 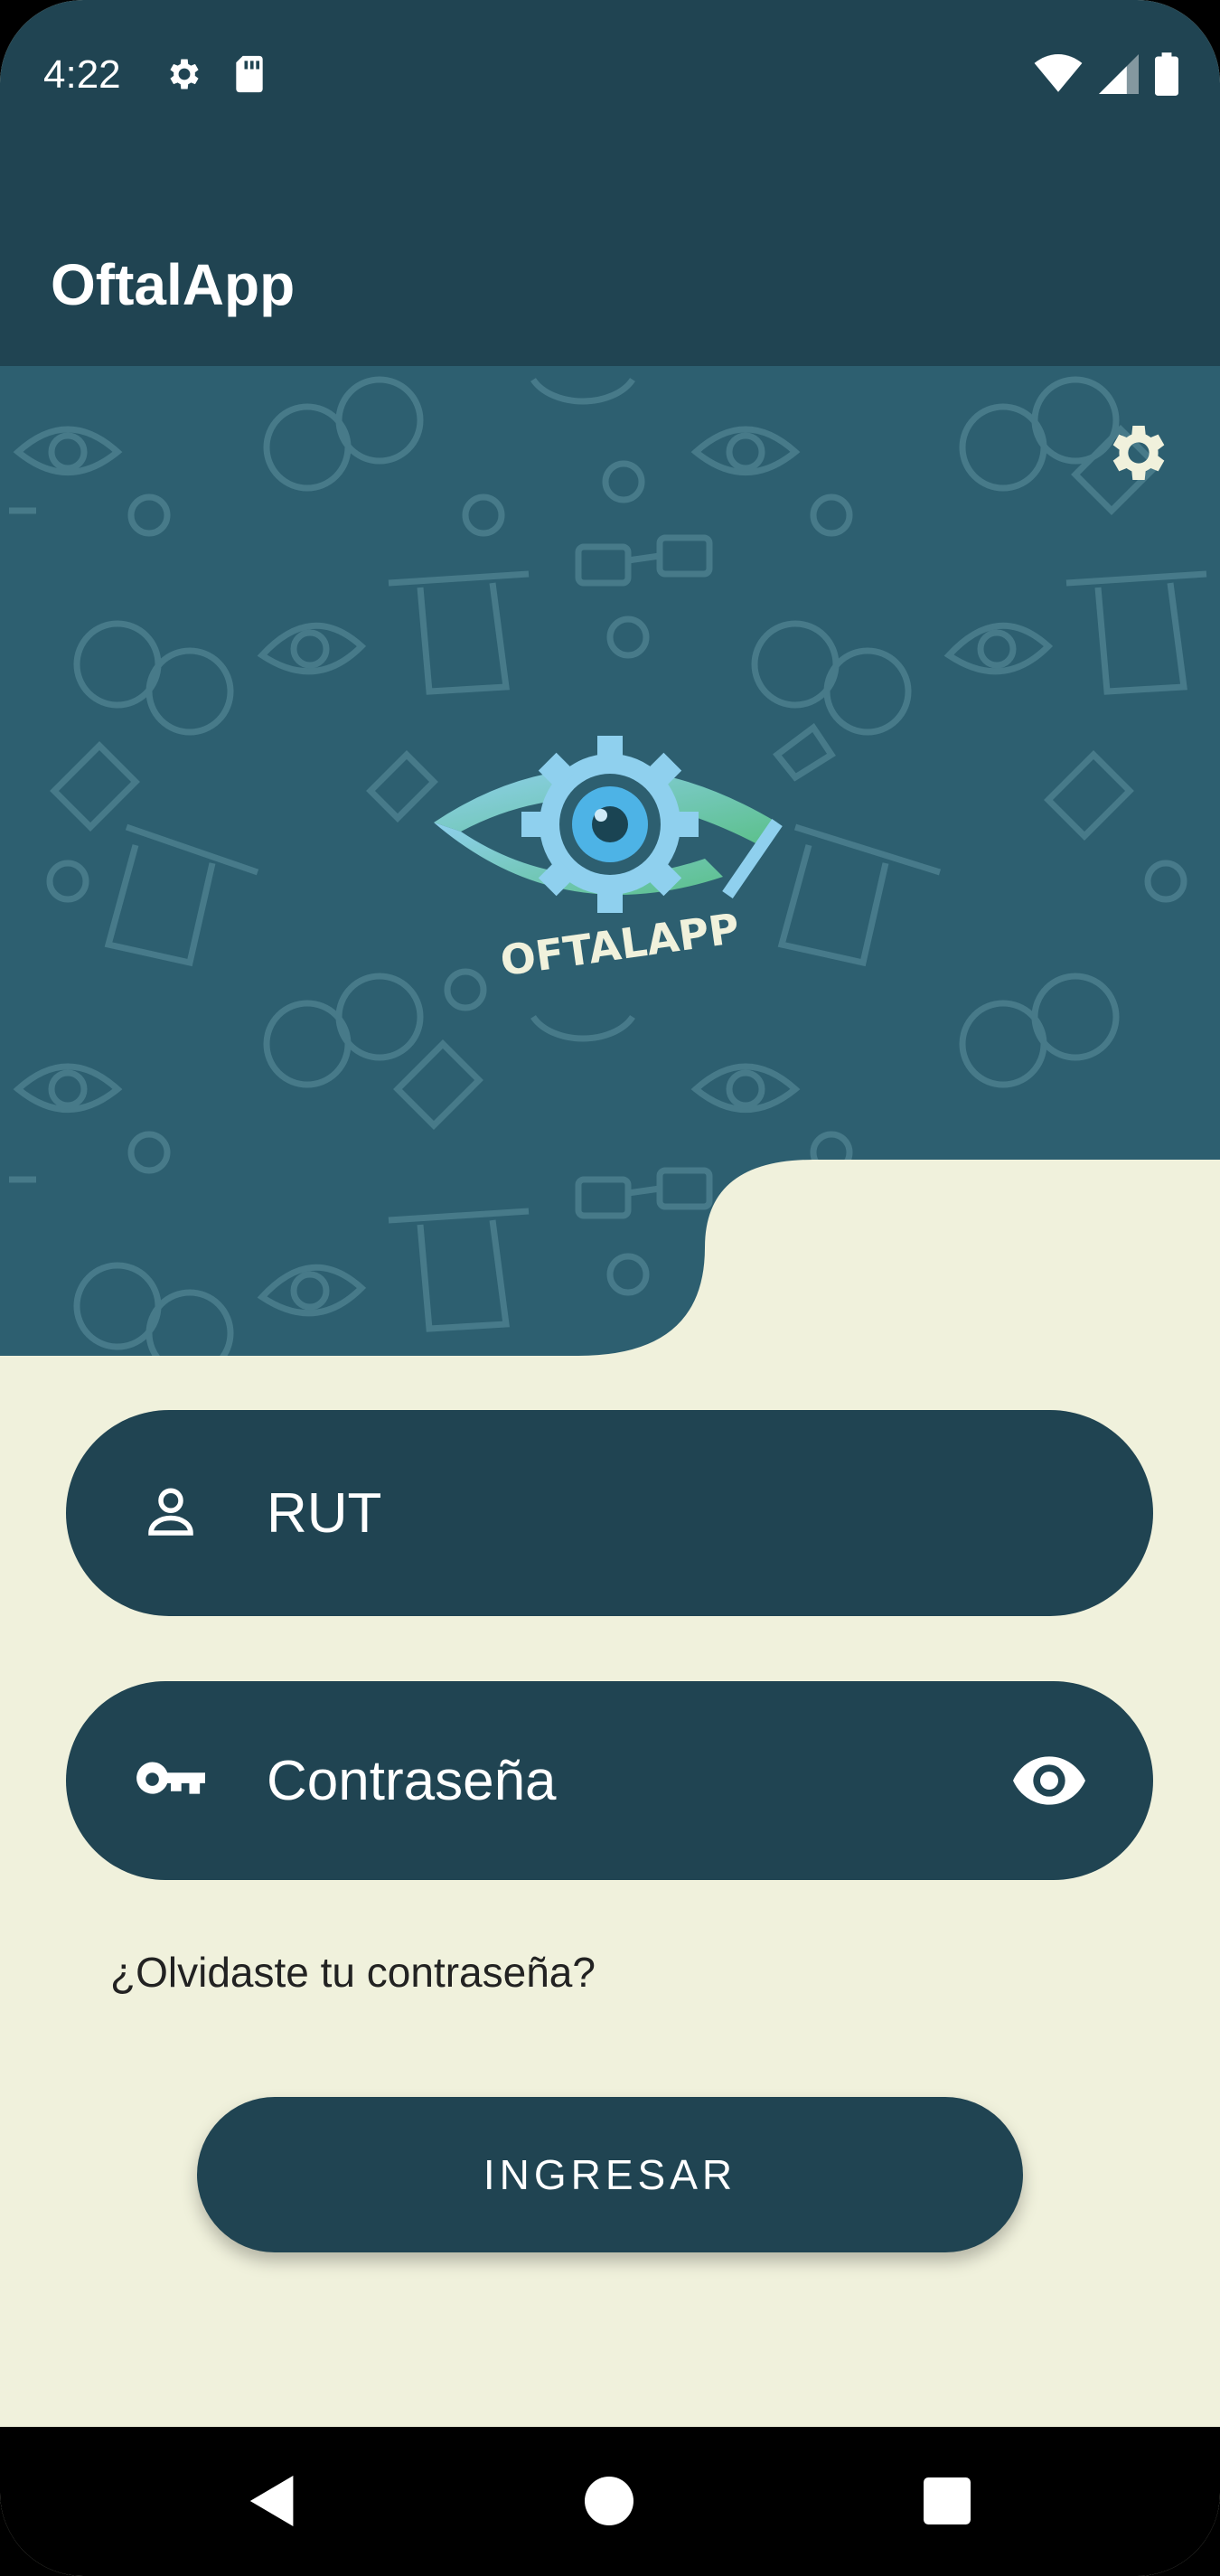 I want to click on logo-text: OFTALAPP, so click(x=619, y=945).